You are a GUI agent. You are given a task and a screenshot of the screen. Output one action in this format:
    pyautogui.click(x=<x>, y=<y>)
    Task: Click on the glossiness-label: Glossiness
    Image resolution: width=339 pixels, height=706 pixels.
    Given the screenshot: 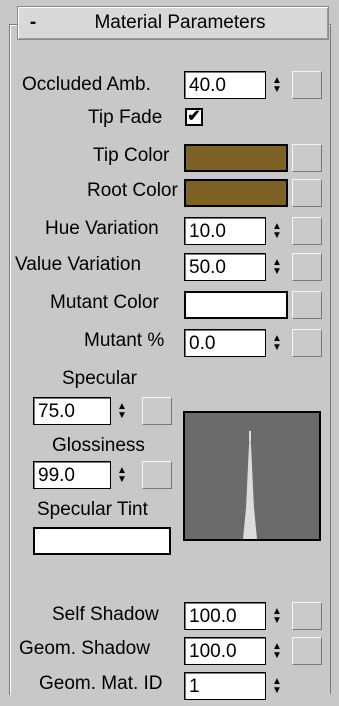 What is the action you would take?
    pyautogui.click(x=98, y=445)
    